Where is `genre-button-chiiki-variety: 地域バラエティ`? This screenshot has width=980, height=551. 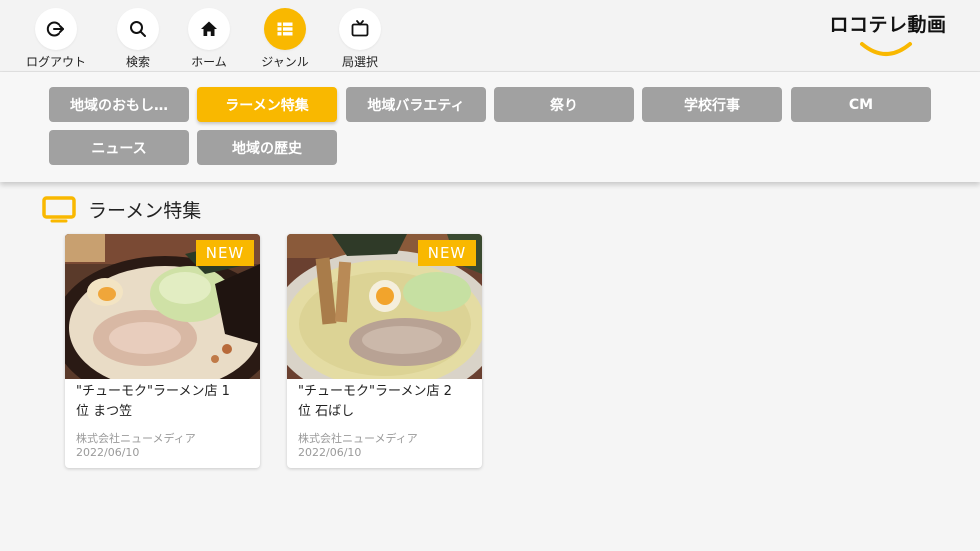
genre-button-chiiki-variety: 地域バラエティ is located at coordinates (416, 104).